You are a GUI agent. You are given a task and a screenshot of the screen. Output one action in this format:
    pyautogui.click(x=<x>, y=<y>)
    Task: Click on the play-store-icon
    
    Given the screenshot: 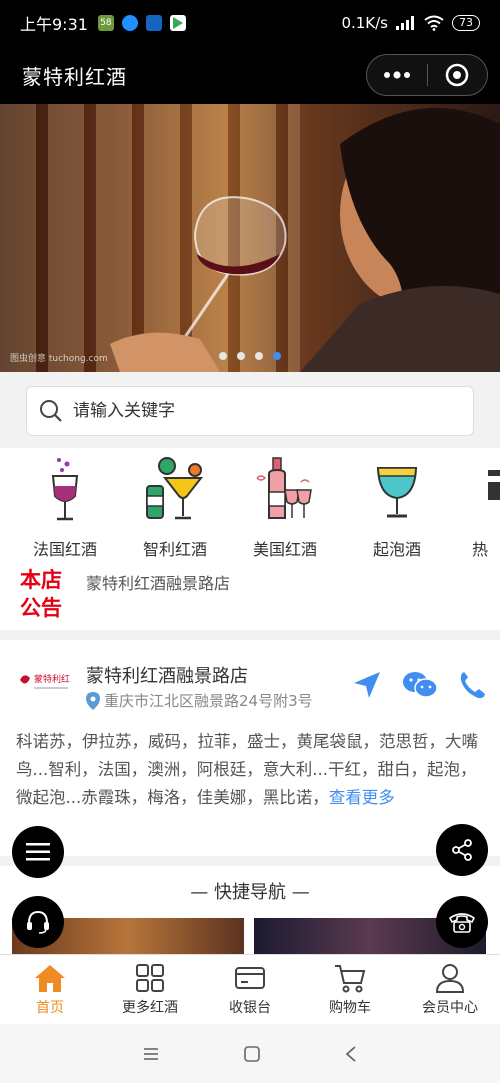 What is the action you would take?
    pyautogui.click(x=177, y=23)
    